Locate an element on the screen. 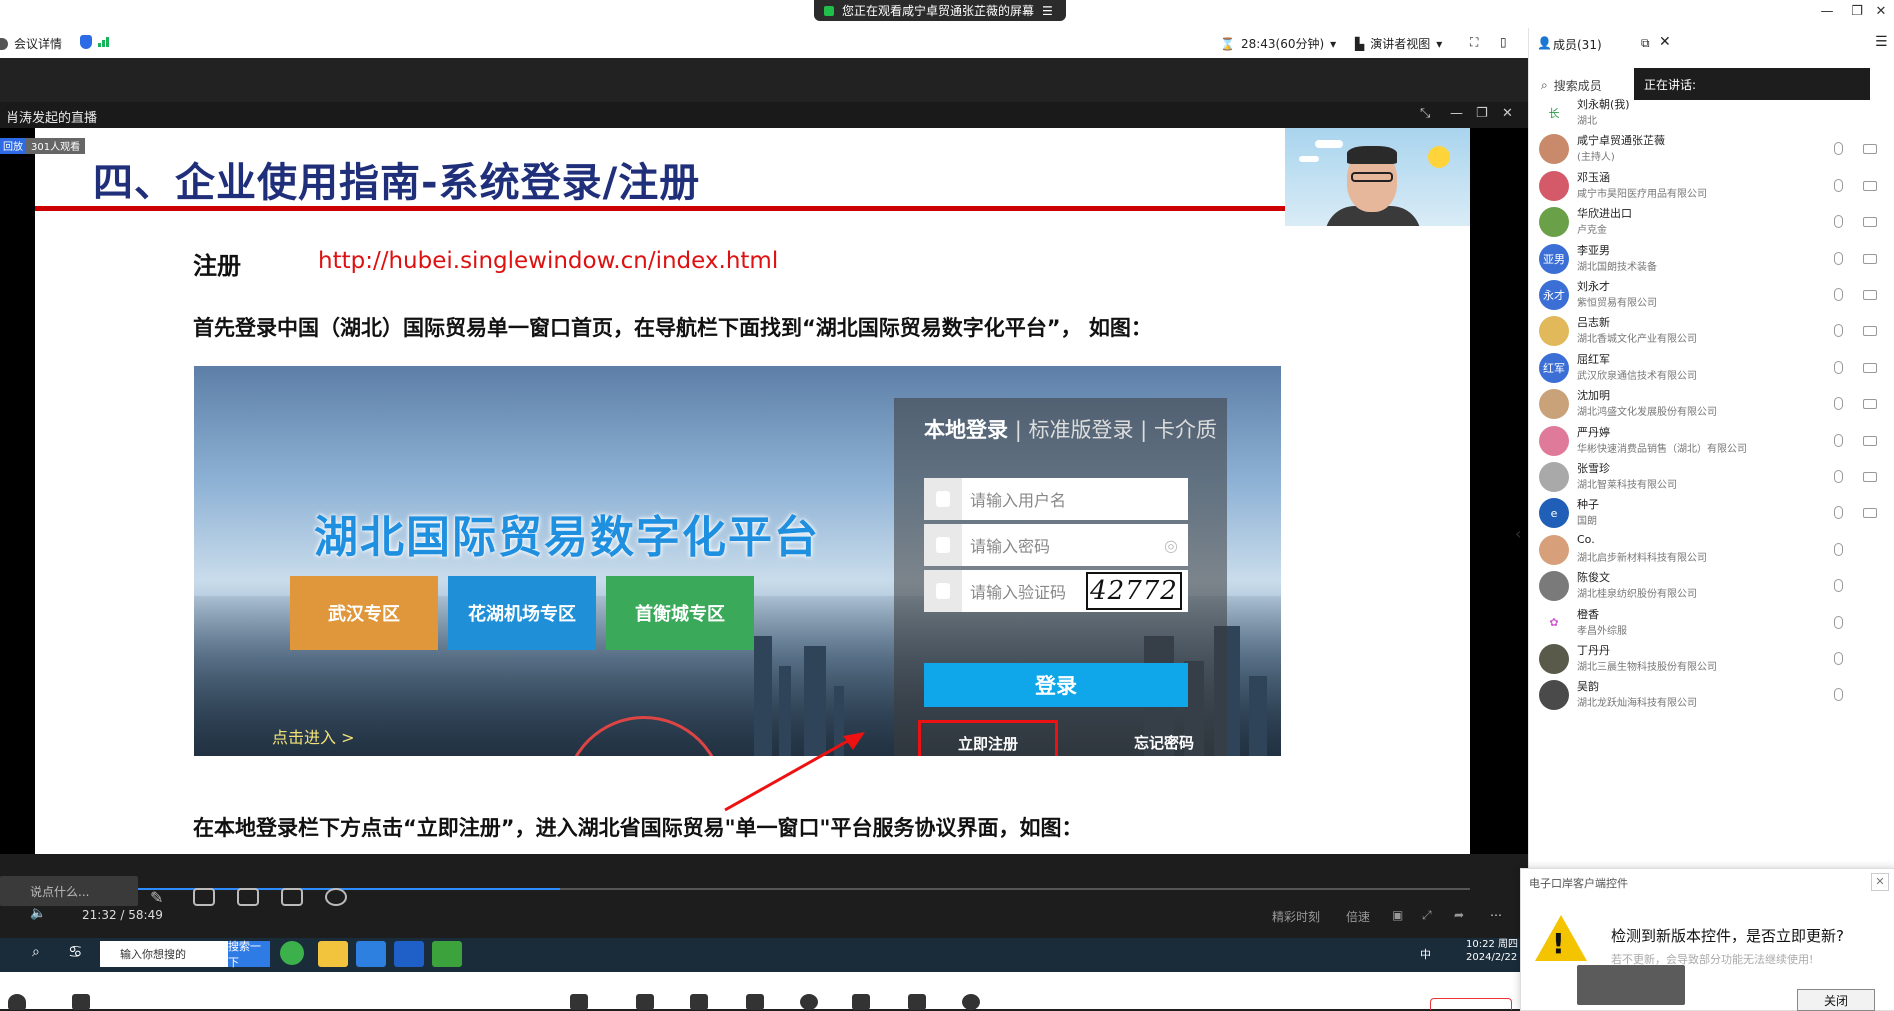  taskbar-search-input: 输入你想搜的 is located at coordinates (164, 954).